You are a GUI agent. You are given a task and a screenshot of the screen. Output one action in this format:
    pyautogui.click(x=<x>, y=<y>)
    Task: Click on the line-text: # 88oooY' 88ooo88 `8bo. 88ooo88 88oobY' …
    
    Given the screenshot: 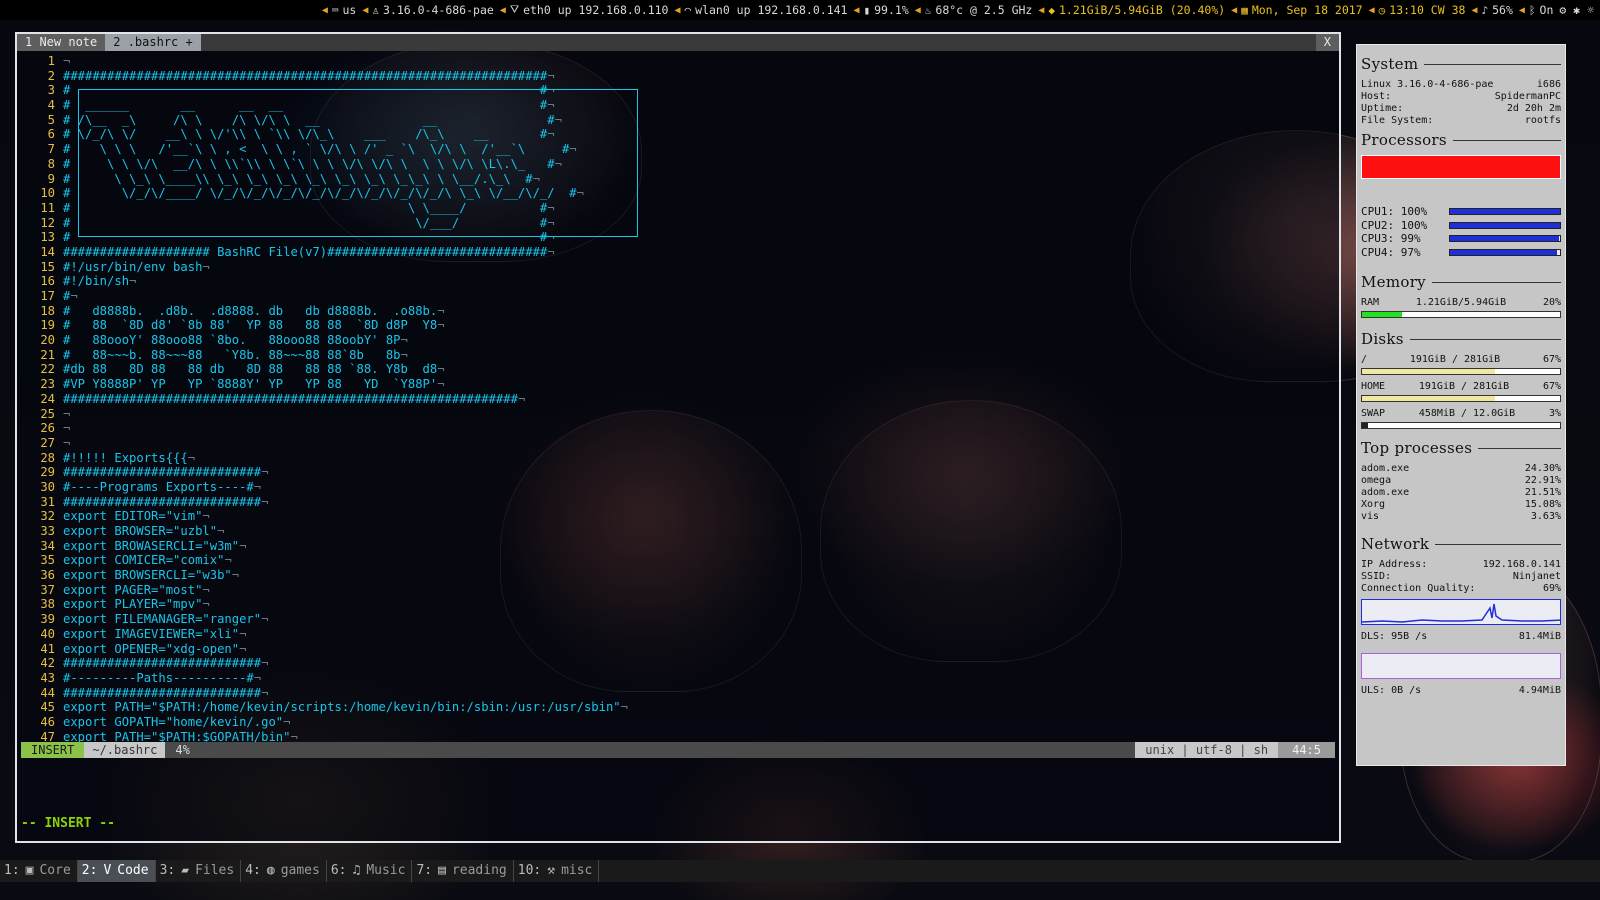 What is the action you would take?
    pyautogui.click(x=232, y=340)
    